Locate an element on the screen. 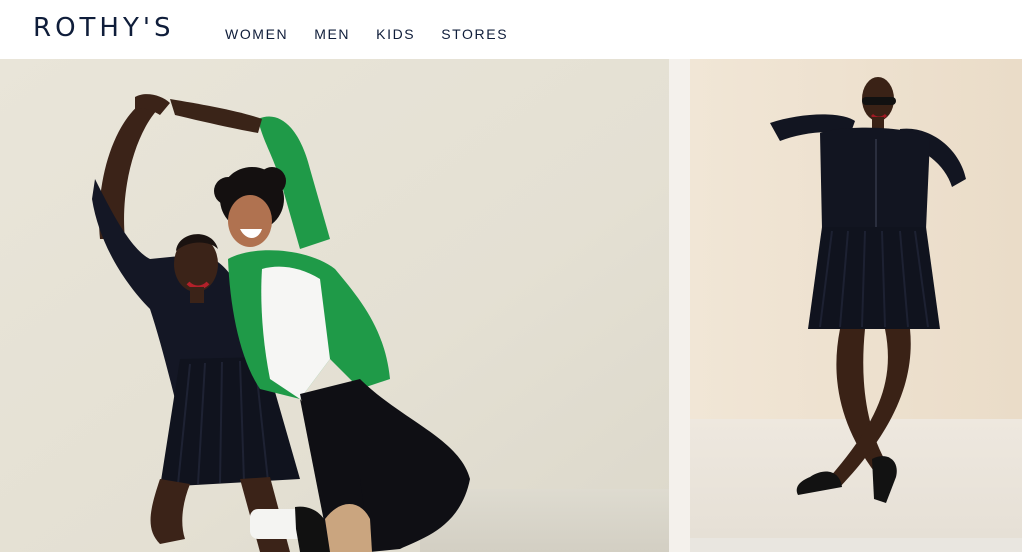 The image size is (1022, 552). nav-item-kids: KIDS is located at coordinates (395, 34).